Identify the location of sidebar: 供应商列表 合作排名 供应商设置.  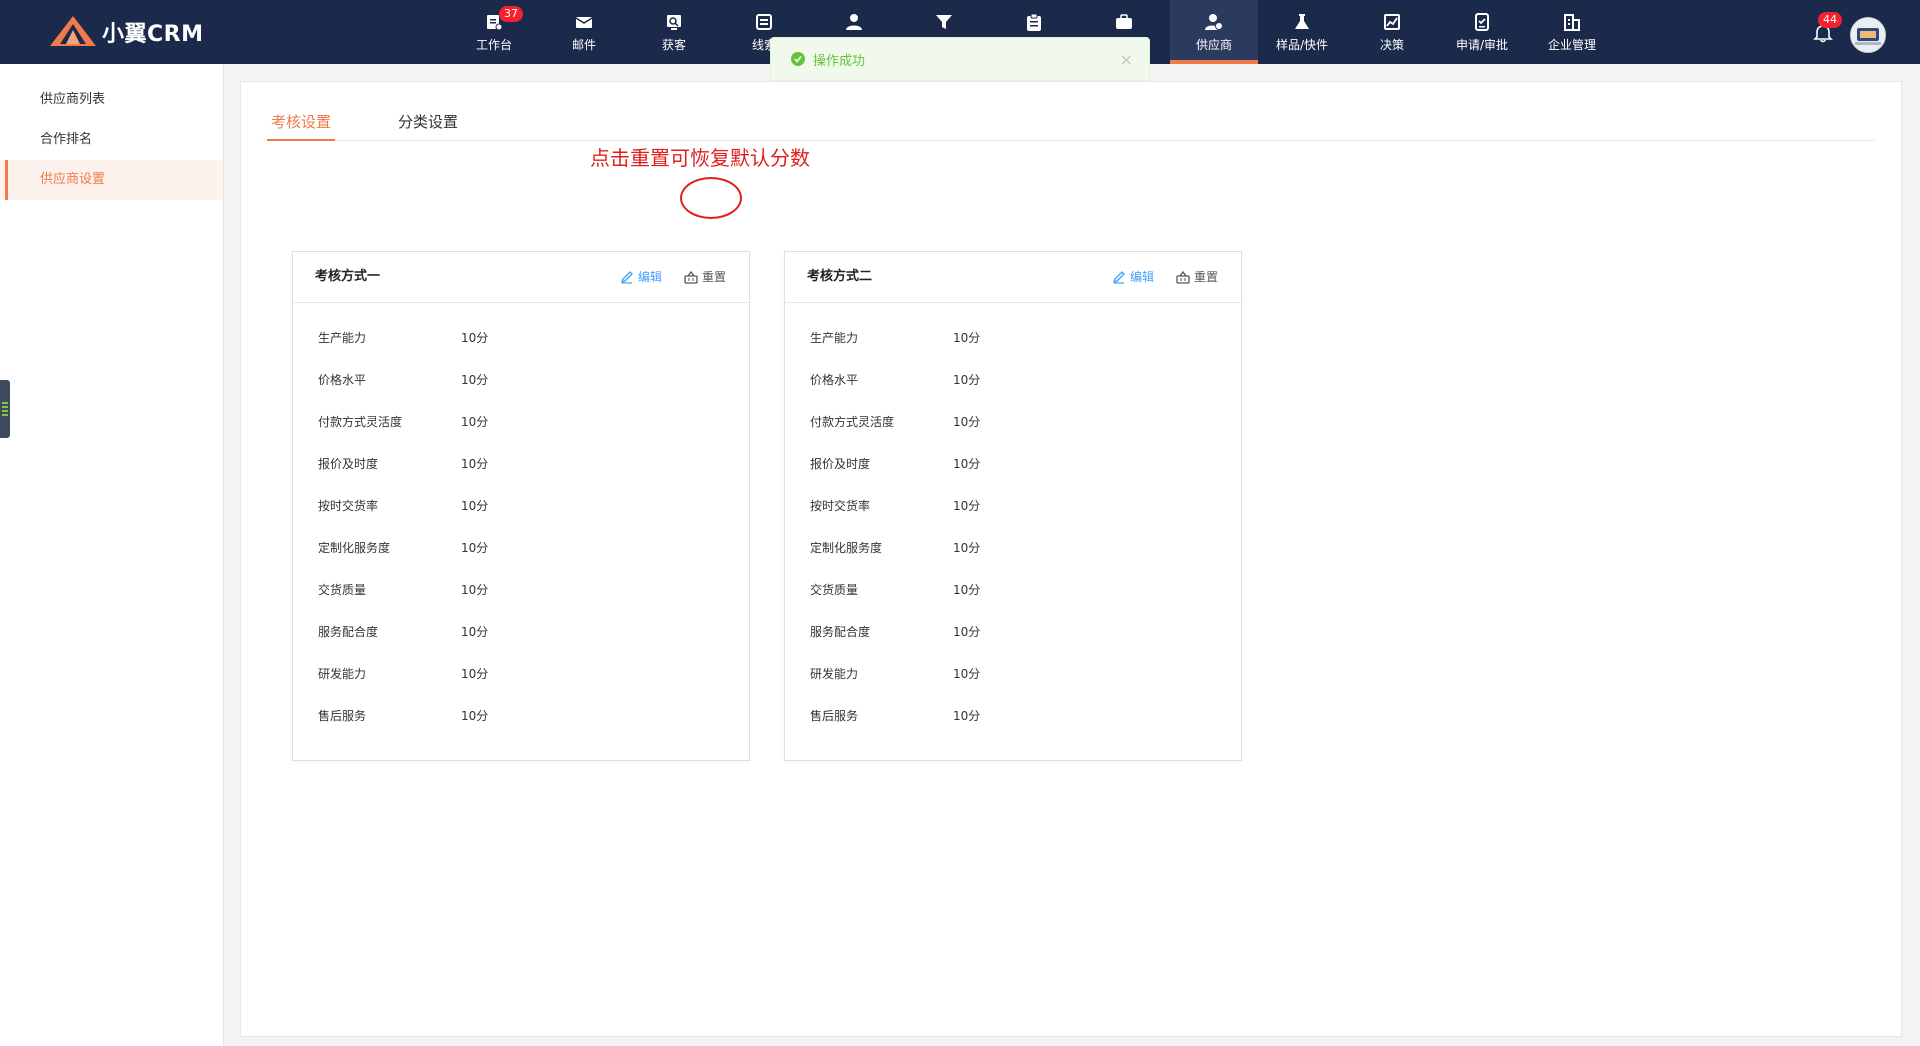
(112, 555).